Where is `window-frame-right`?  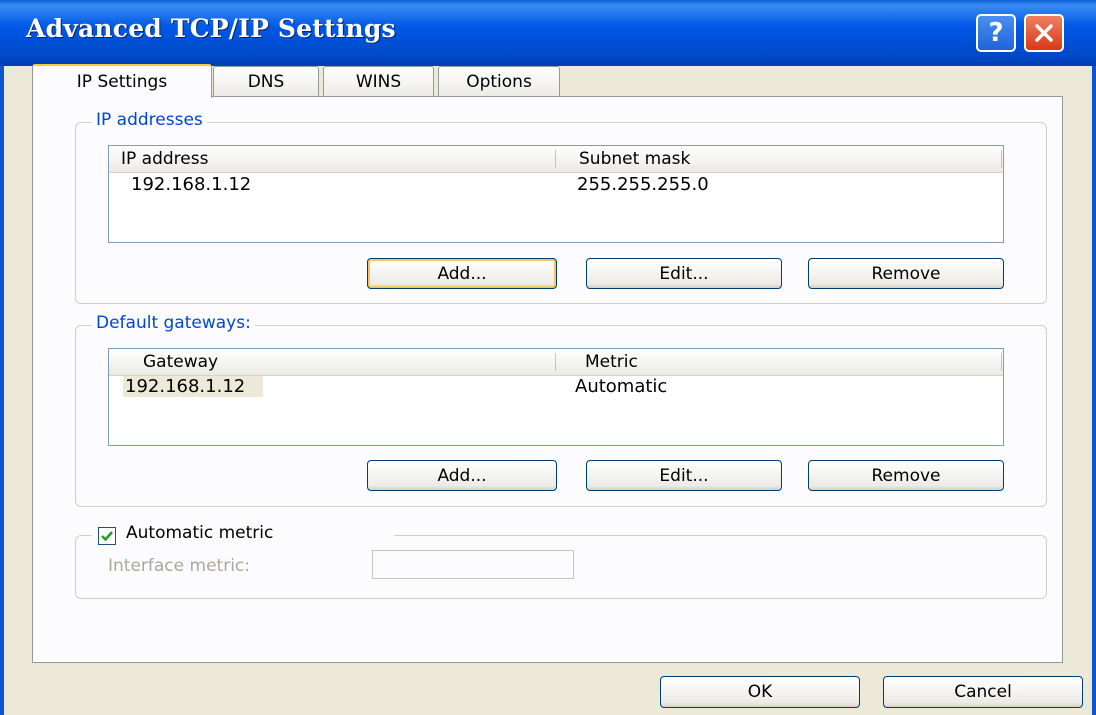
window-frame-right is located at coordinates (1094, 390).